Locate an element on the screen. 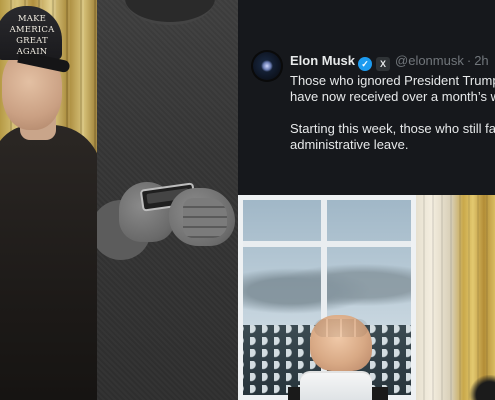  cap-line-1: MAKE AMERICA is located at coordinates (32, 24).